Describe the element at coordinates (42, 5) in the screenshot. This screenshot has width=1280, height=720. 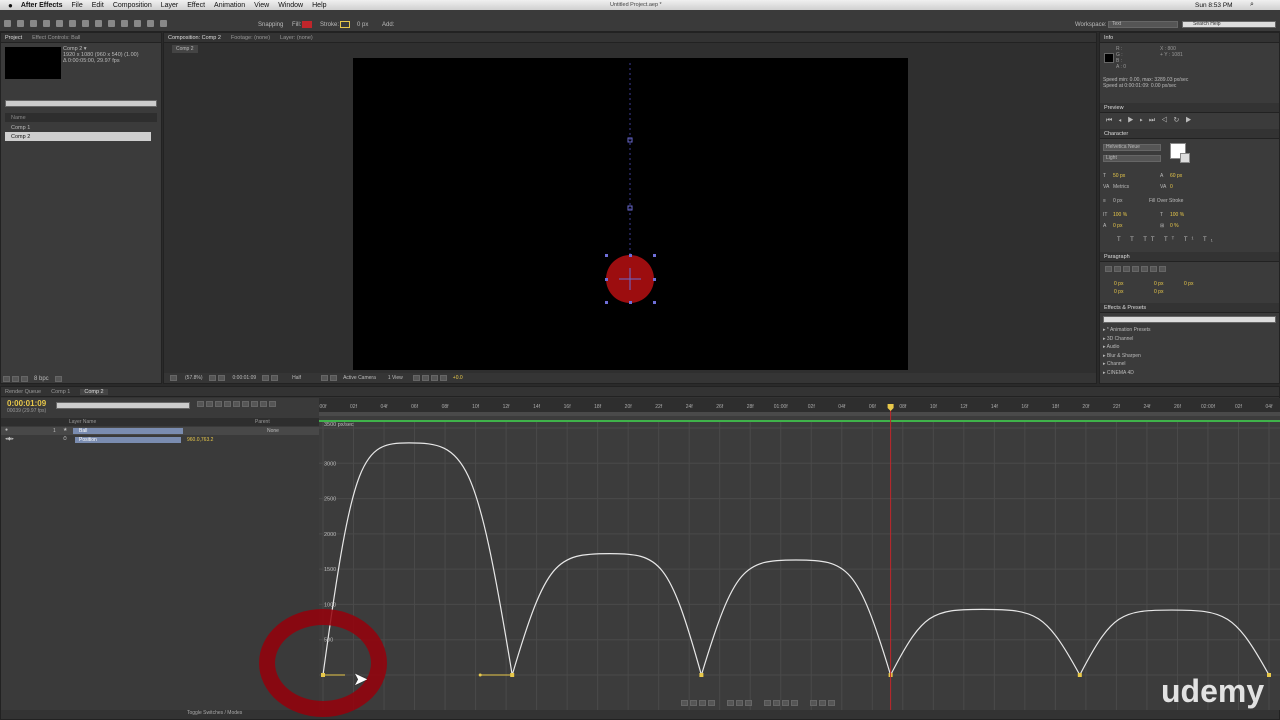
I see `menu-app: After Effects` at that location.